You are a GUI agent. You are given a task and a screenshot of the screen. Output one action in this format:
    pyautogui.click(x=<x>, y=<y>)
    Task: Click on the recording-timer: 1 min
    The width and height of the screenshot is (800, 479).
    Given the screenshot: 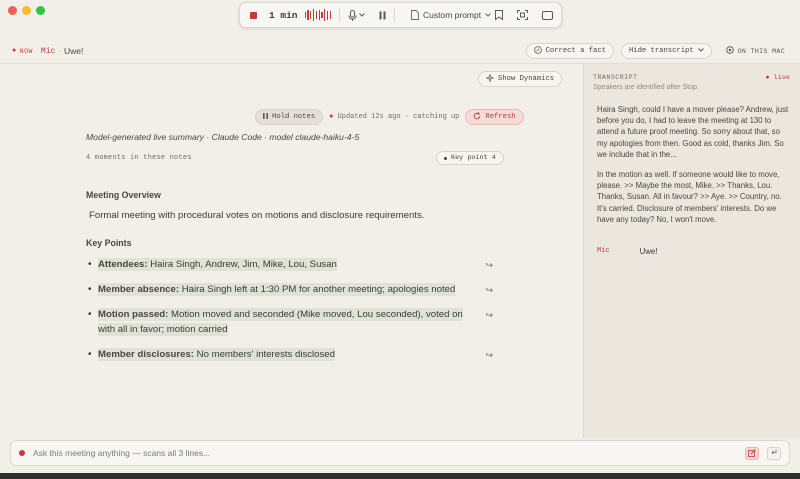 What is the action you would take?
    pyautogui.click(x=283, y=15)
    